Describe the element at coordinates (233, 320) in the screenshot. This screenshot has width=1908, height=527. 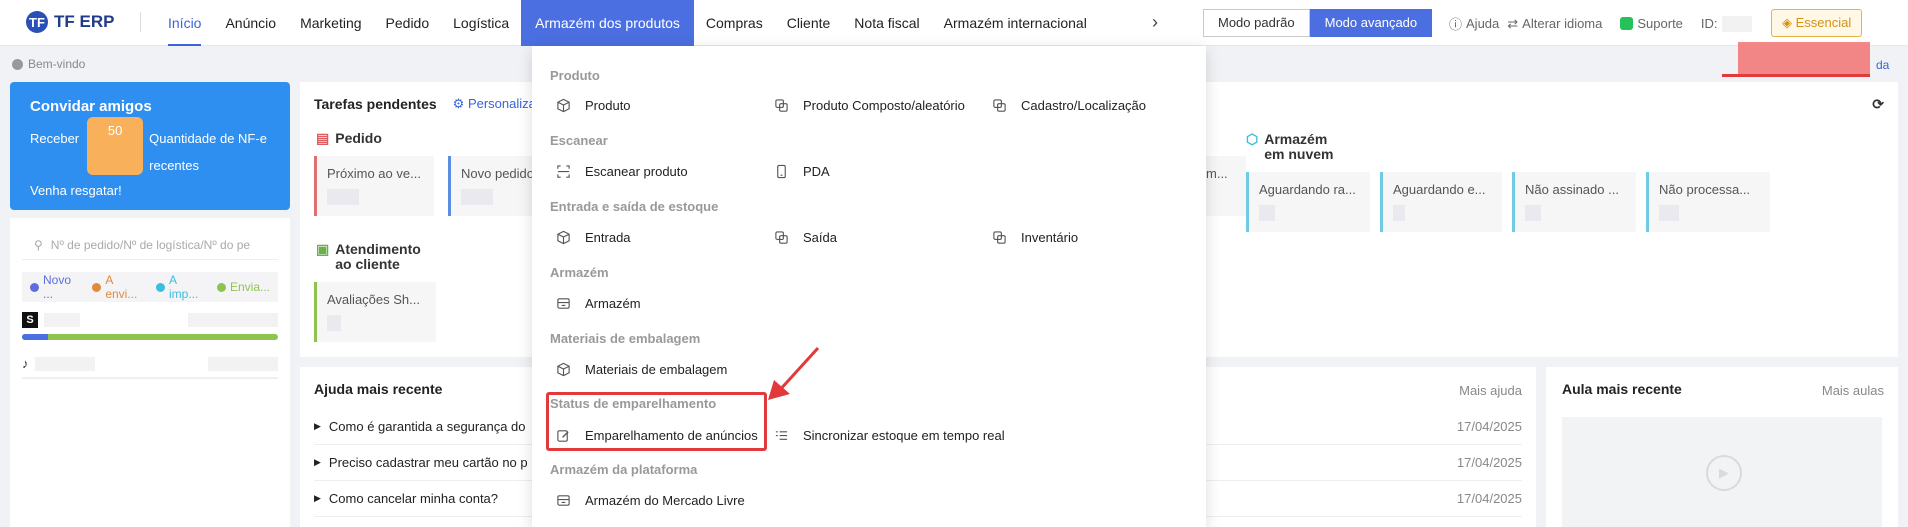
I see `shop-count-masked` at that location.